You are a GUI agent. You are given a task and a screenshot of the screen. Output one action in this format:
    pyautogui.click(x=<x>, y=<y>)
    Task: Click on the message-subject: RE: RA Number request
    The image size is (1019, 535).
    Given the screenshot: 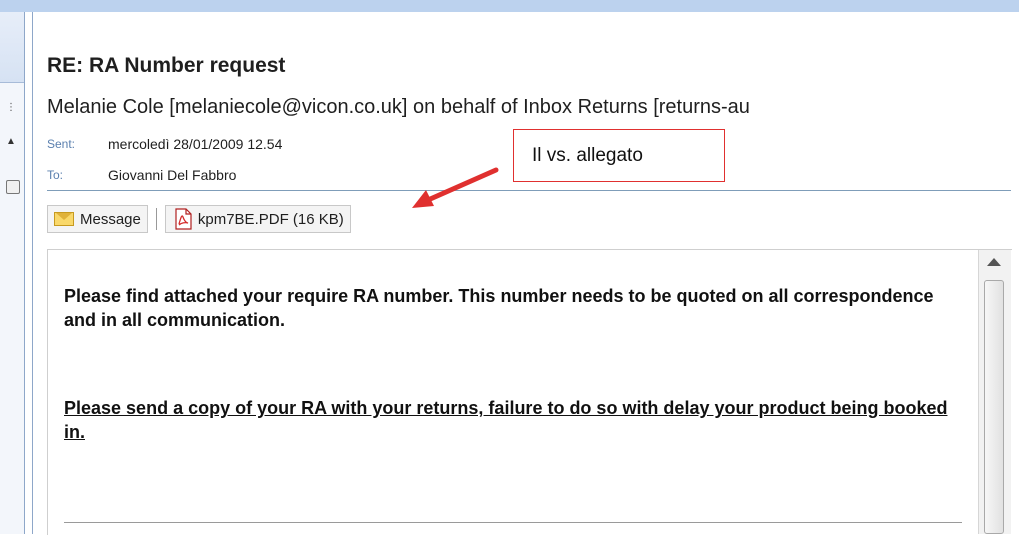 What is the action you would take?
    pyautogui.click(x=166, y=65)
    